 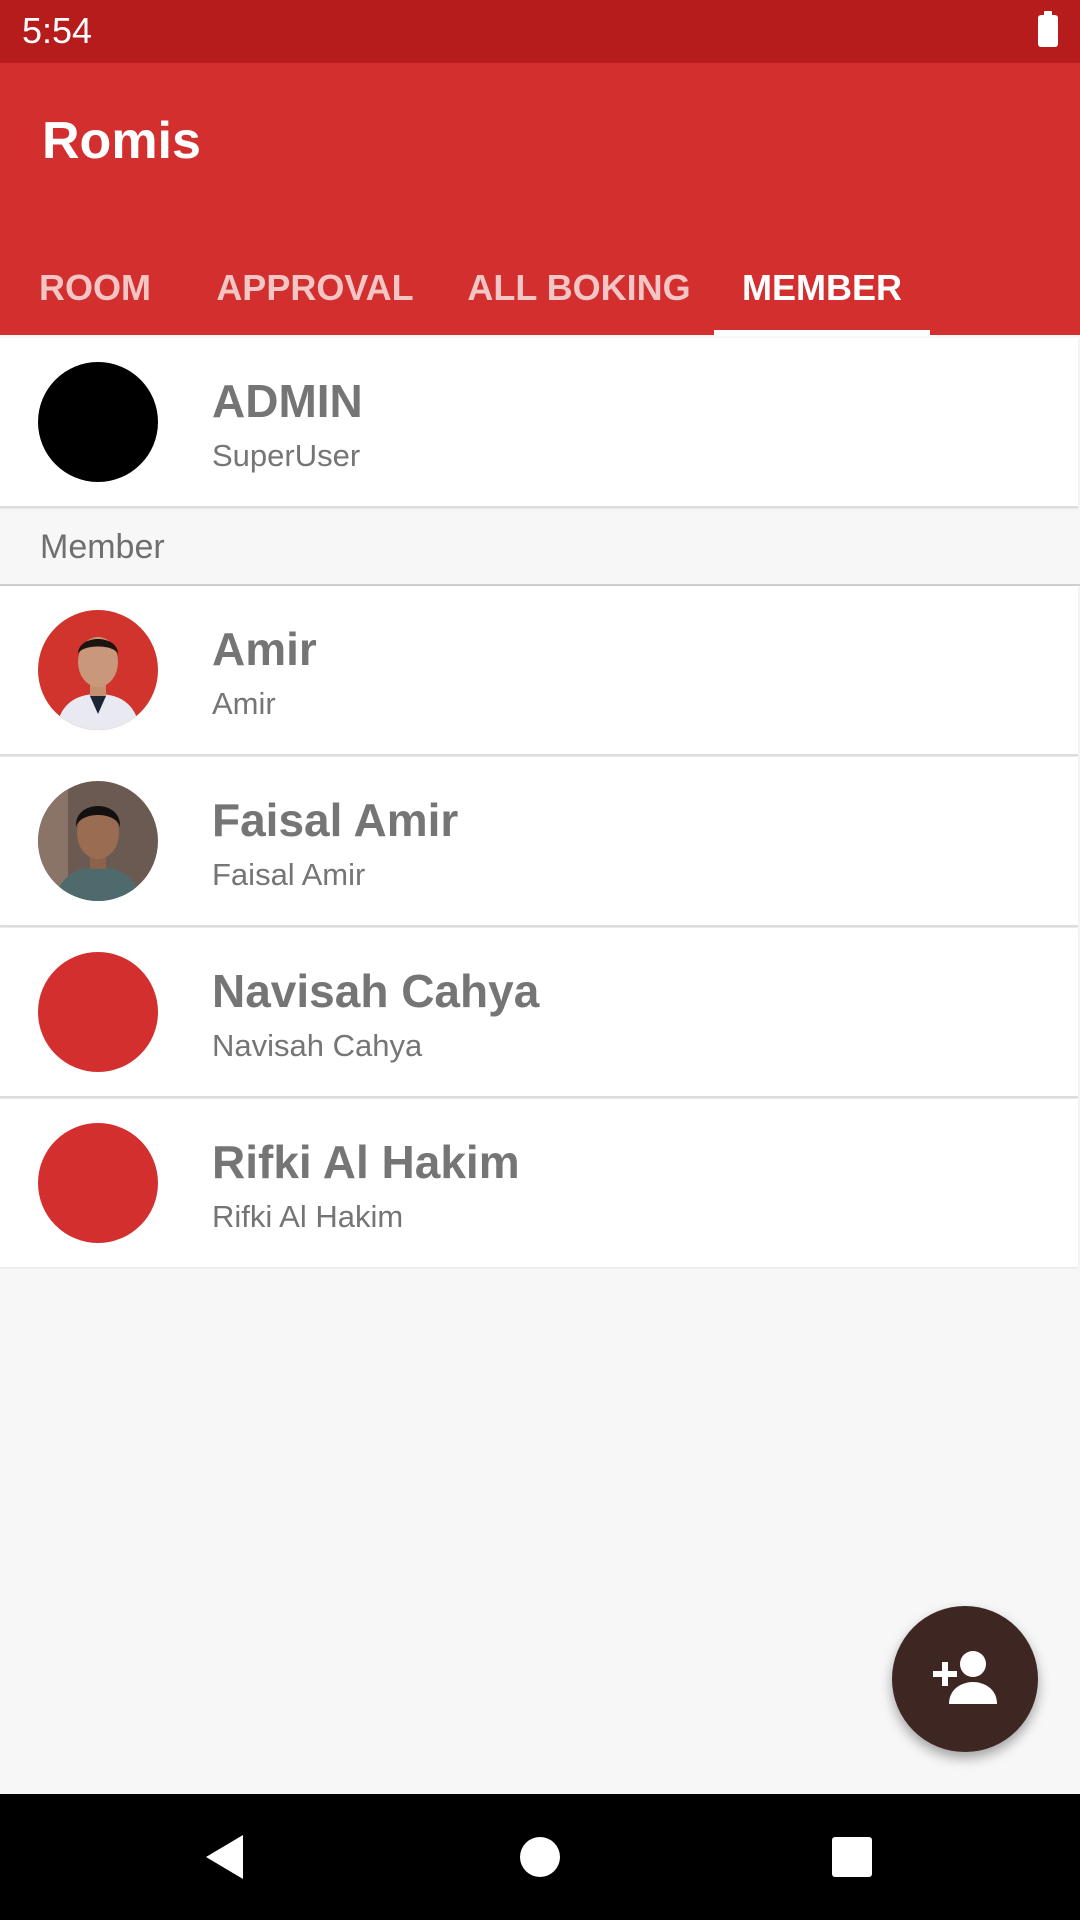 I want to click on tab-bar: ROOM APPROVAL ALL BOKING MEMBER, so click(x=540, y=288).